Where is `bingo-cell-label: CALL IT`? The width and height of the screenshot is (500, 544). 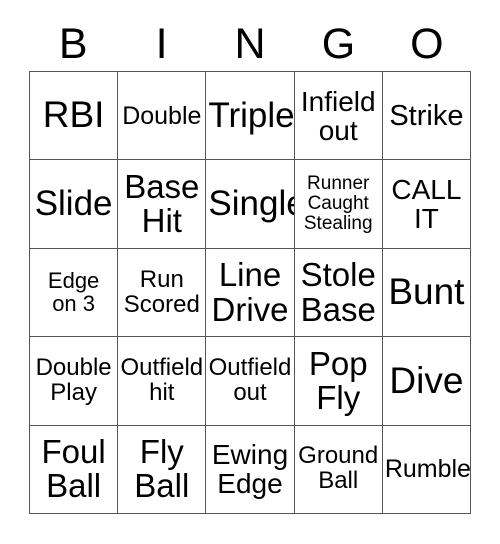 bingo-cell-label: CALL IT is located at coordinates (426, 204).